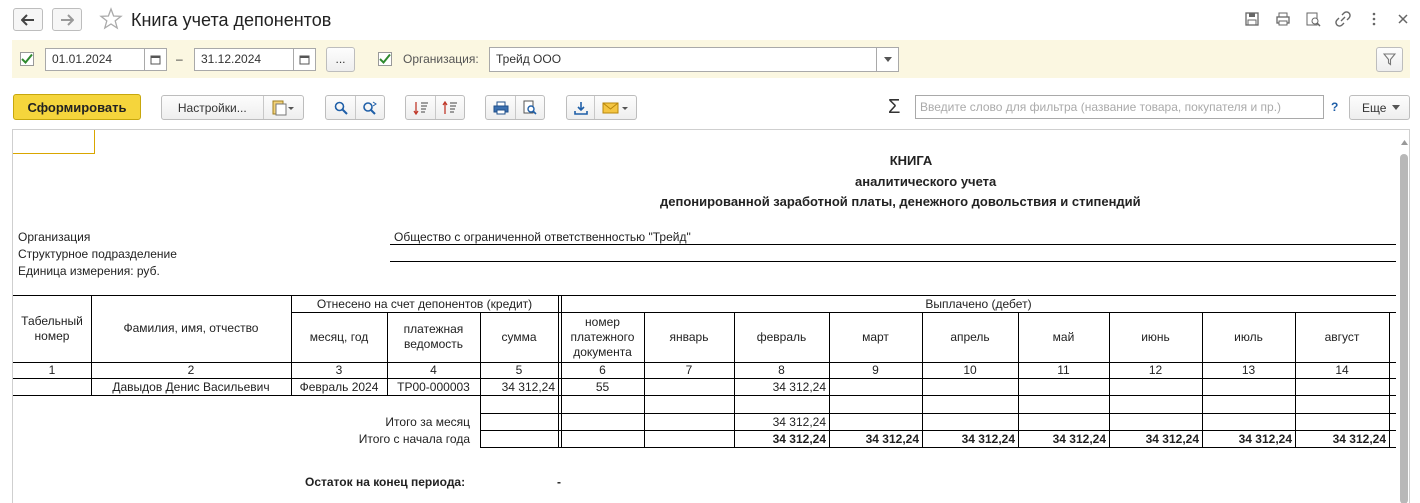 Image resolution: width=1420 pixels, height=503 pixels. I want to click on download-icon, so click(580, 108).